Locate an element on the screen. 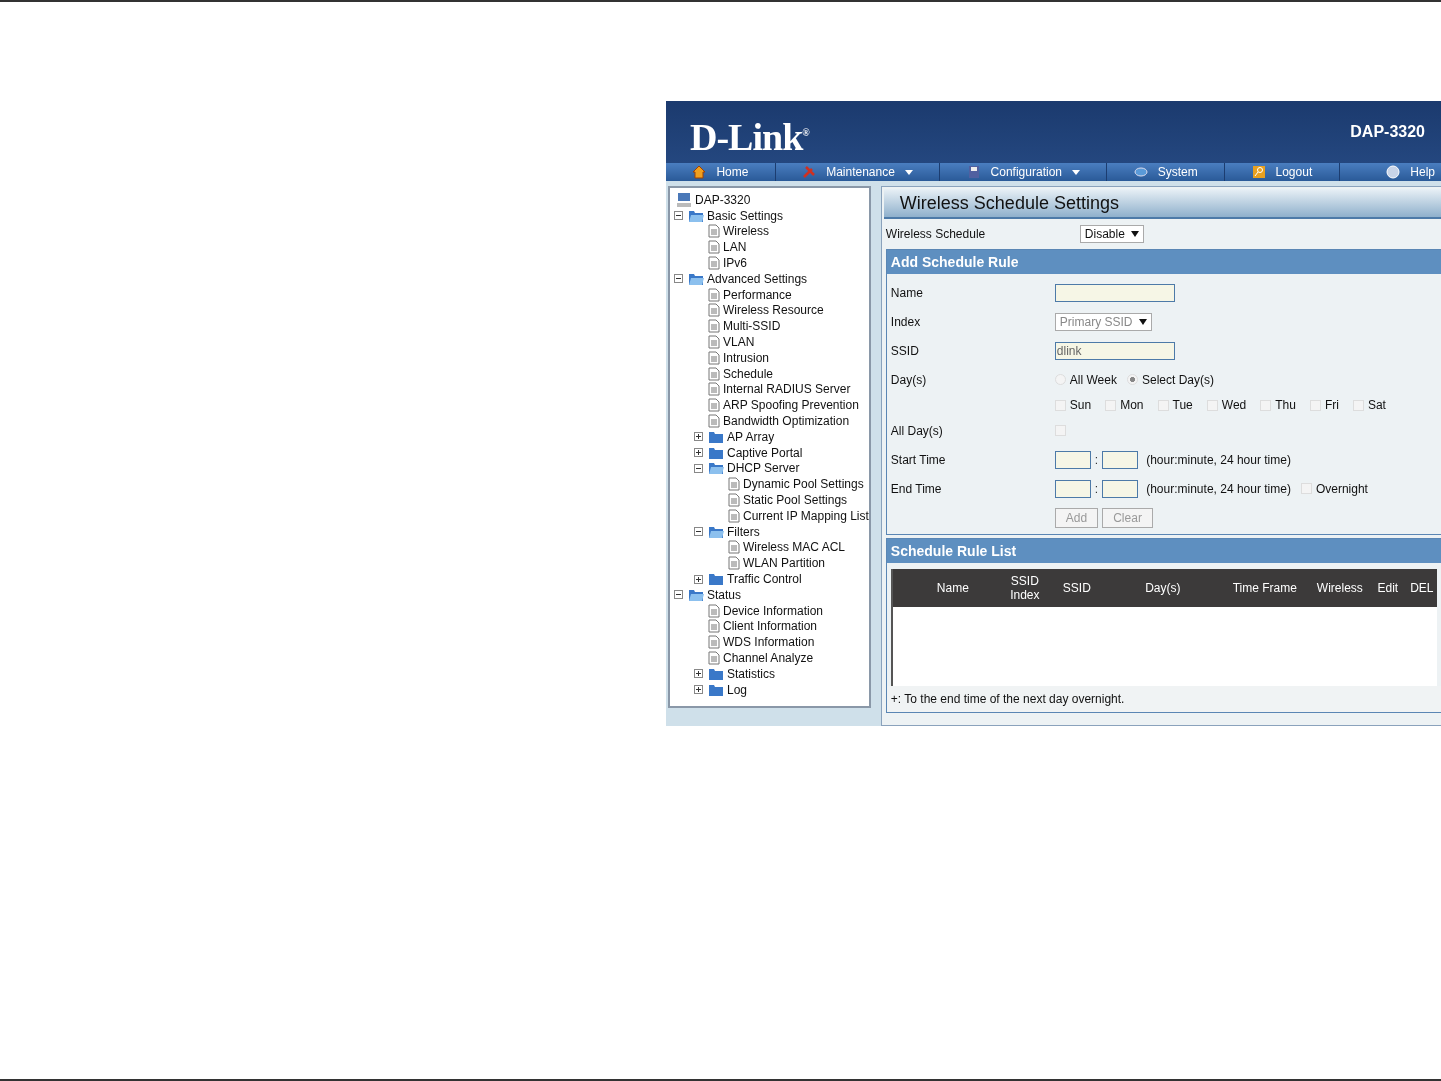  help-icon is located at coordinates (1393, 172).